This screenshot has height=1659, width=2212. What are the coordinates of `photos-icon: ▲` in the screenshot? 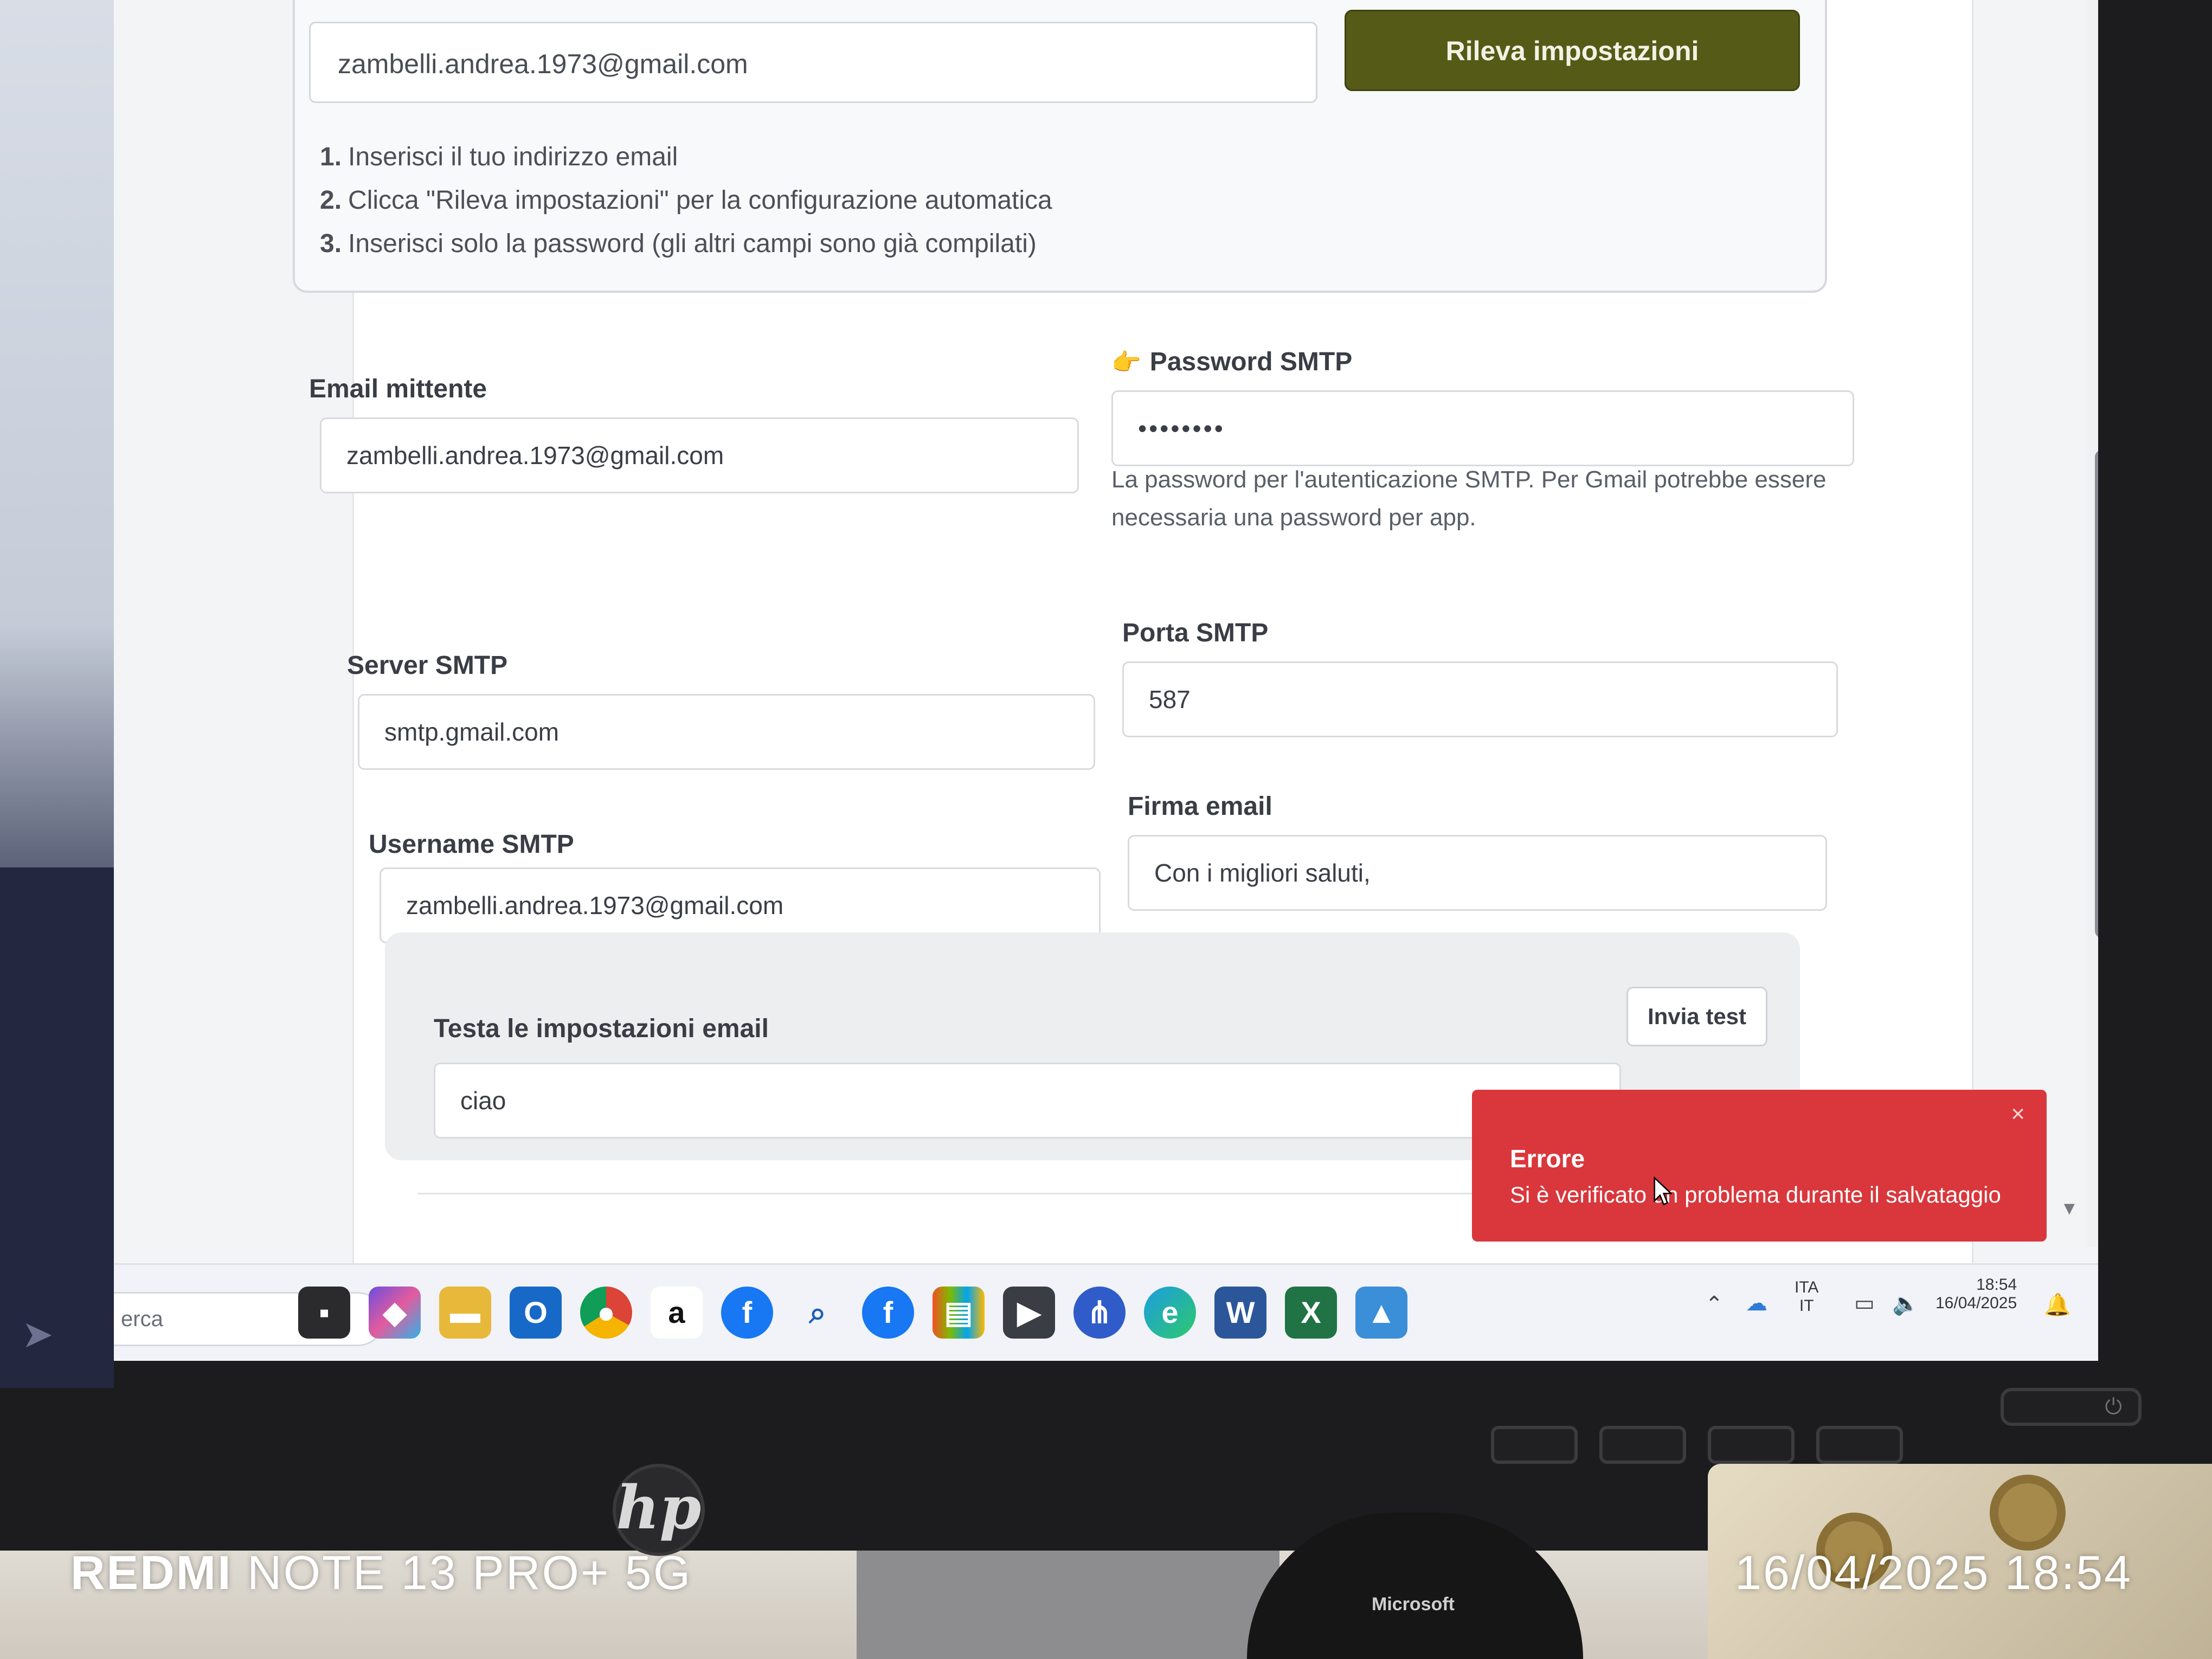 It's located at (1381, 1313).